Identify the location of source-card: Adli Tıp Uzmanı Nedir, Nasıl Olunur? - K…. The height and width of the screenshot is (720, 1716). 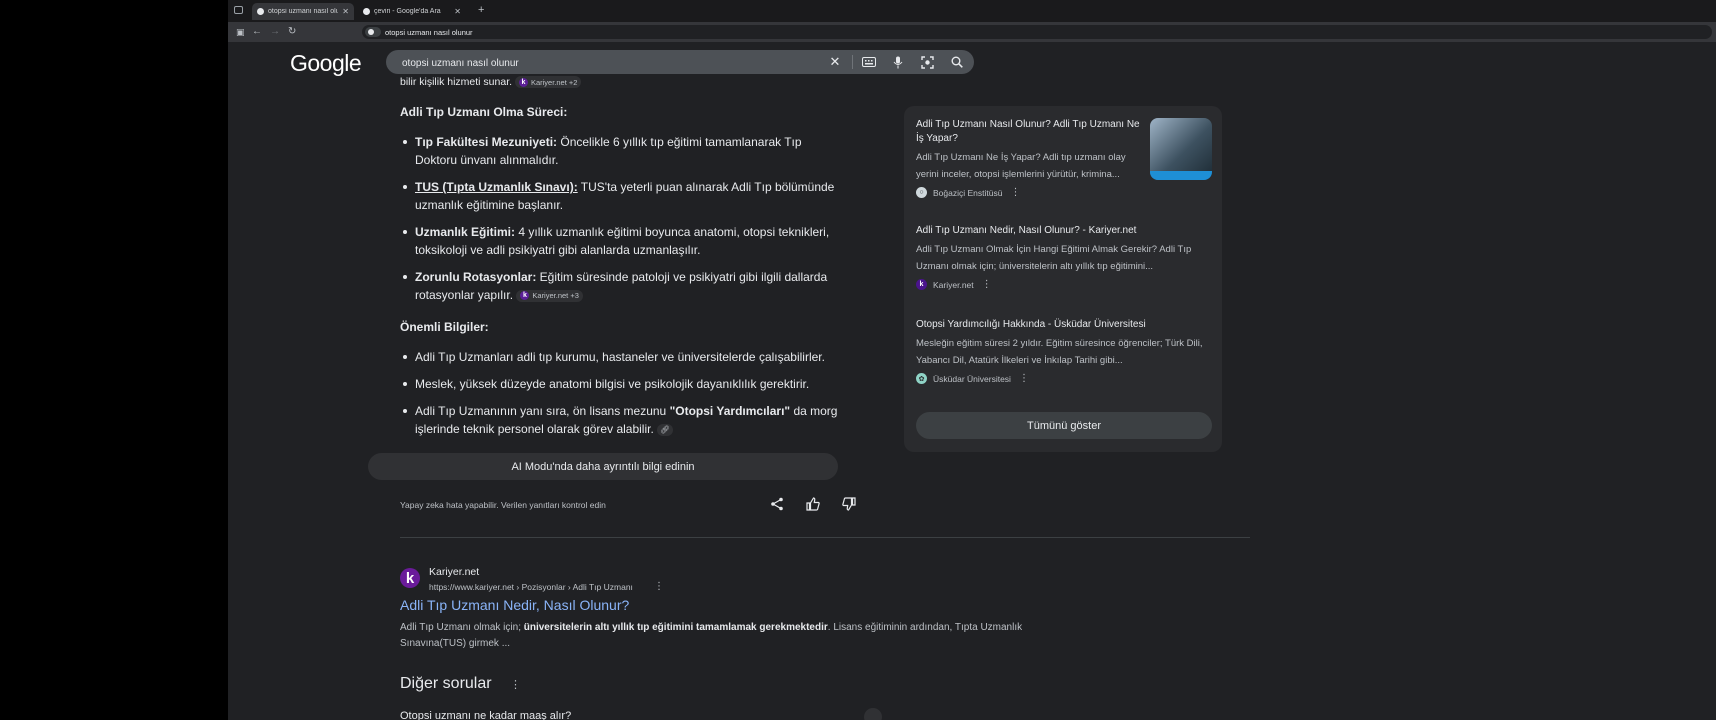
(1066, 257).